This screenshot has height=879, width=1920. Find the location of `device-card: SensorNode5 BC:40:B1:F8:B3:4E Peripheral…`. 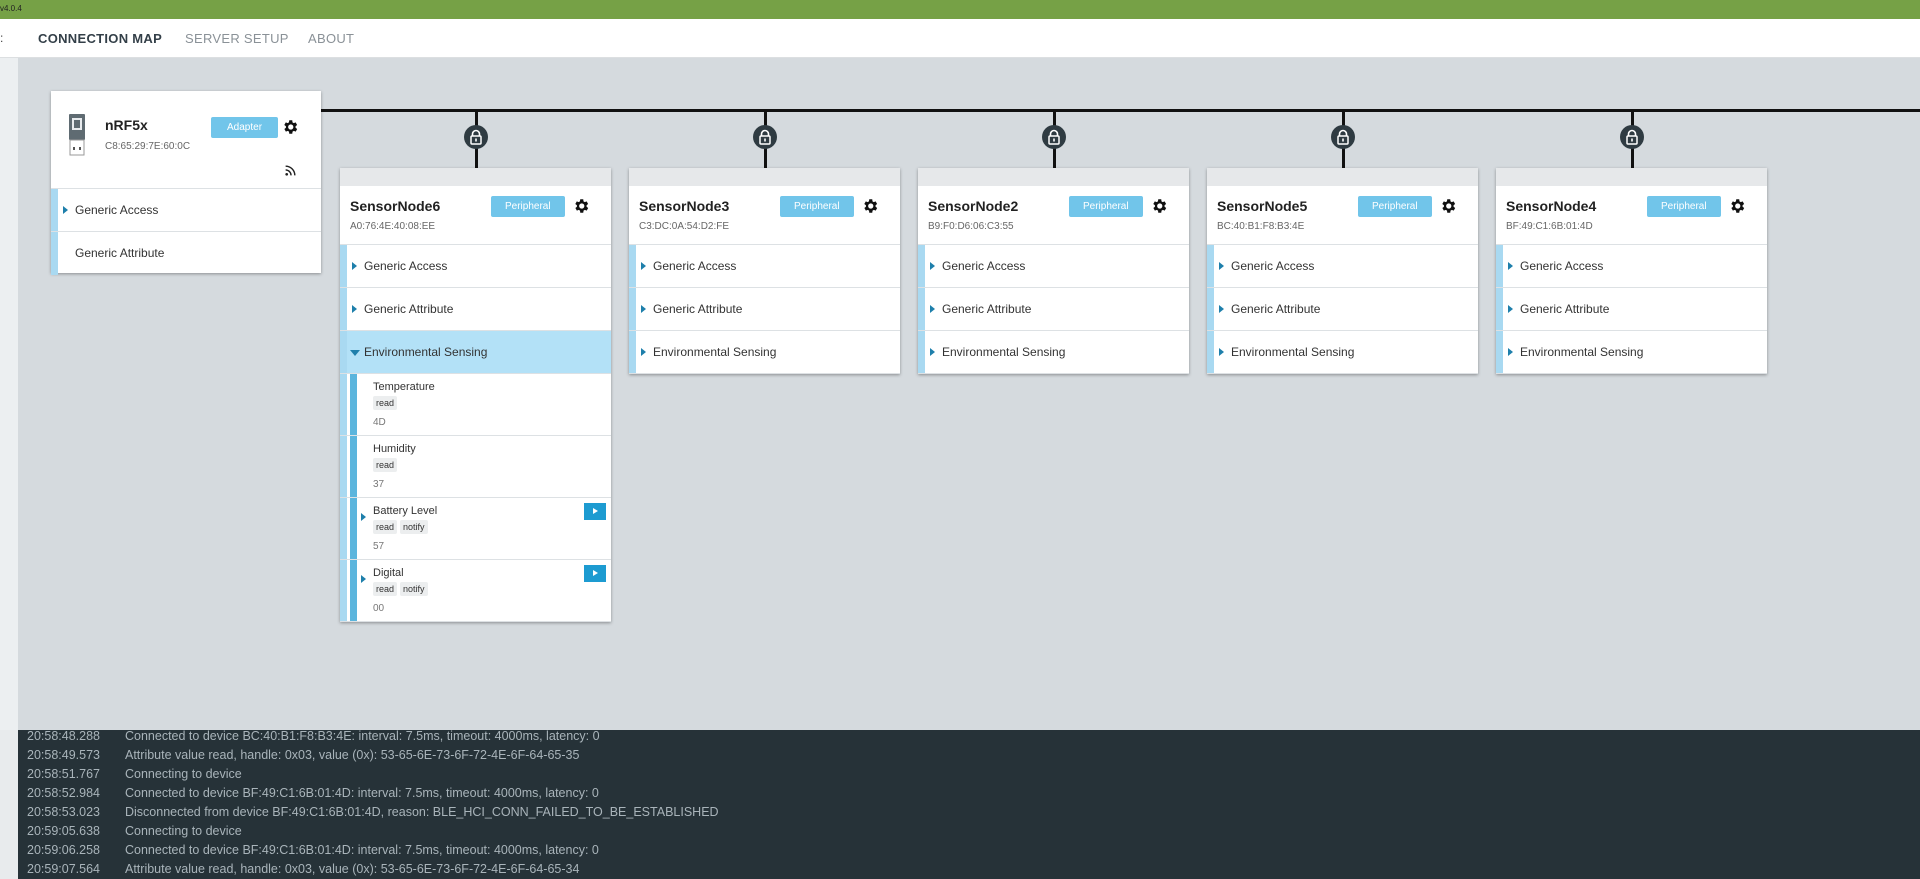

device-card: SensorNode5 BC:40:B1:F8:B3:4E Peripheral… is located at coordinates (1342, 271).